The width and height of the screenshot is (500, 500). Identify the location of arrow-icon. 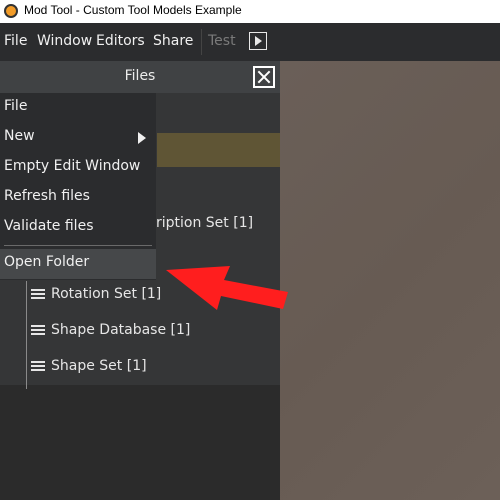
(227, 288).